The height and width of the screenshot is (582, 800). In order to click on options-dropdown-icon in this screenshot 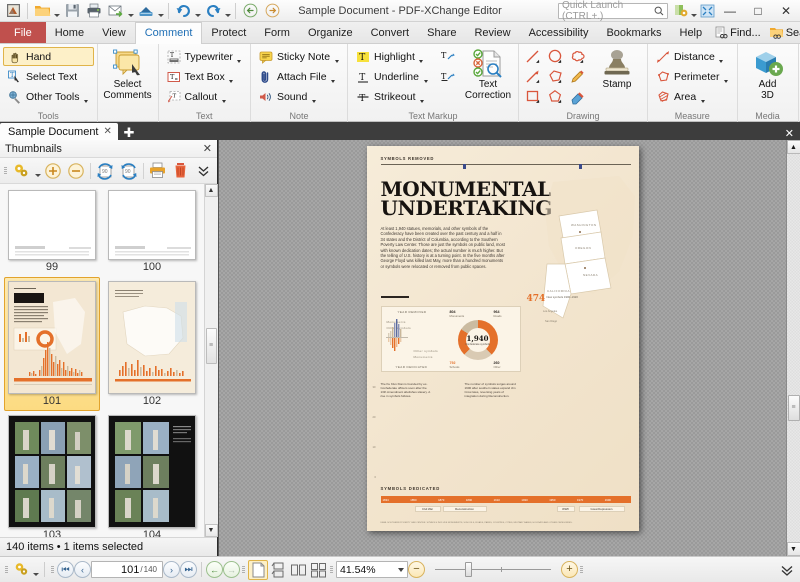, I will do `click(694, 11)`.